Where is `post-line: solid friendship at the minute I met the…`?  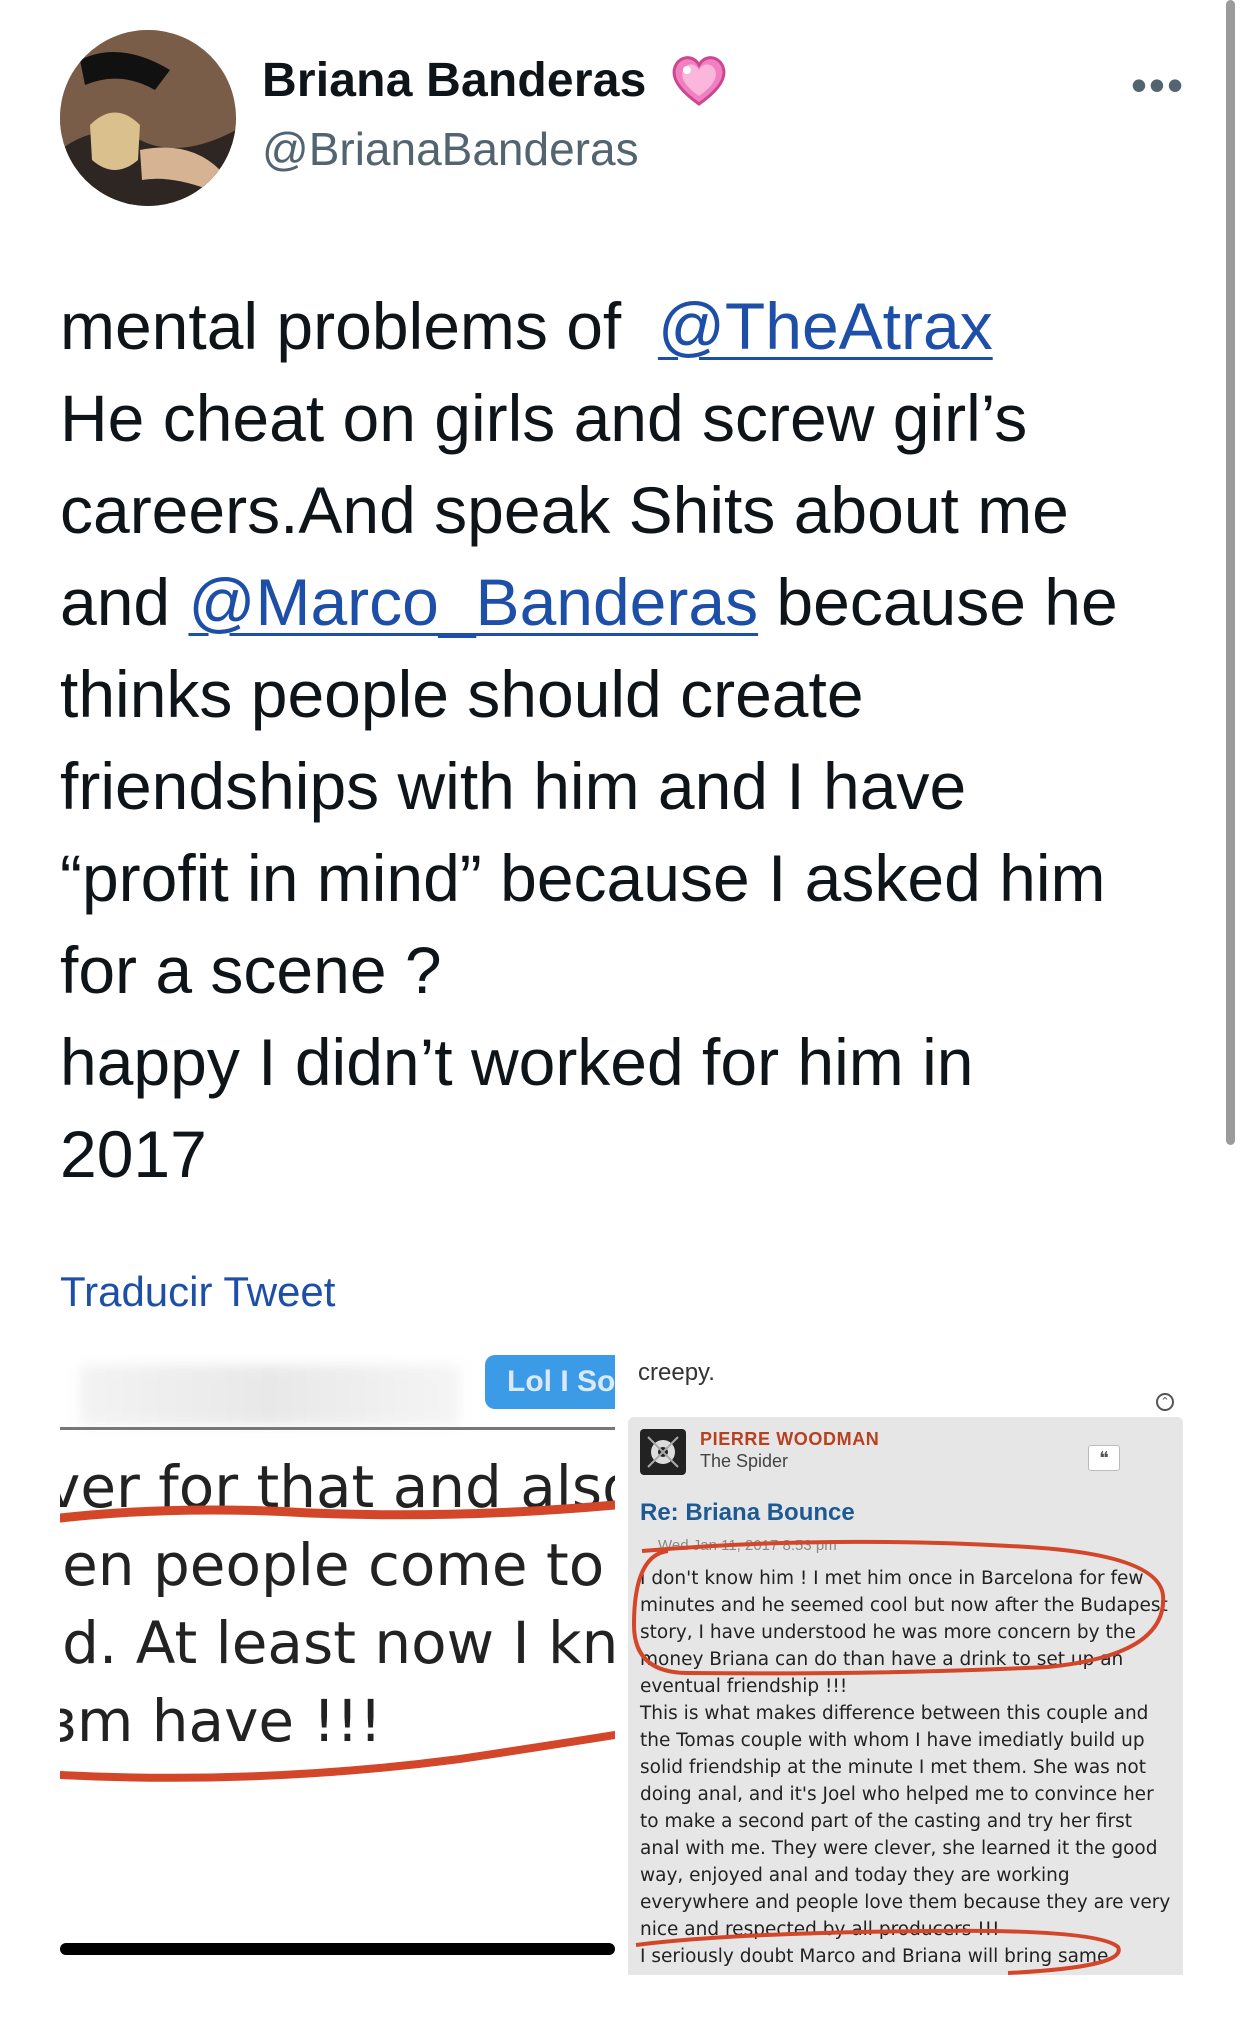 post-line: solid friendship at the minute I met the… is located at coordinates (893, 1767).